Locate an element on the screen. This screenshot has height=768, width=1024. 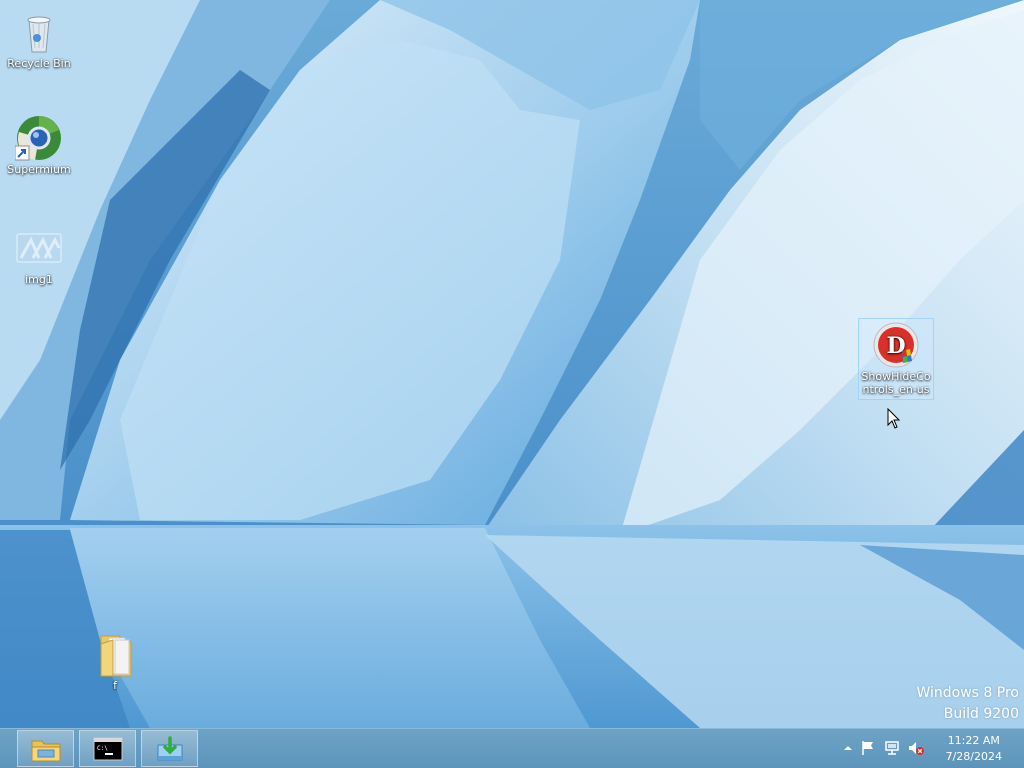
img1-label: img1 is located at coordinates (39, 279).